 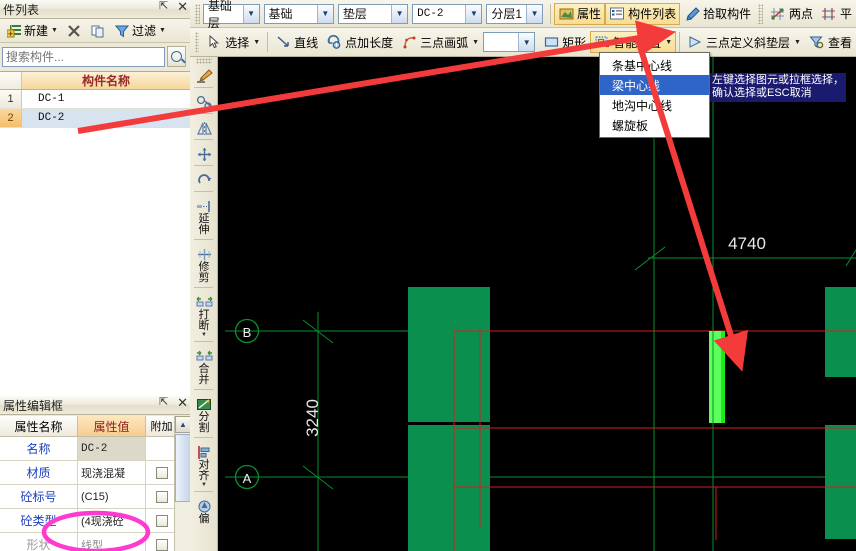 What do you see at coordinates (95, 426) in the screenshot?
I see `property-grid-header: 属性名称 属性值 附加` at bounding box center [95, 426].